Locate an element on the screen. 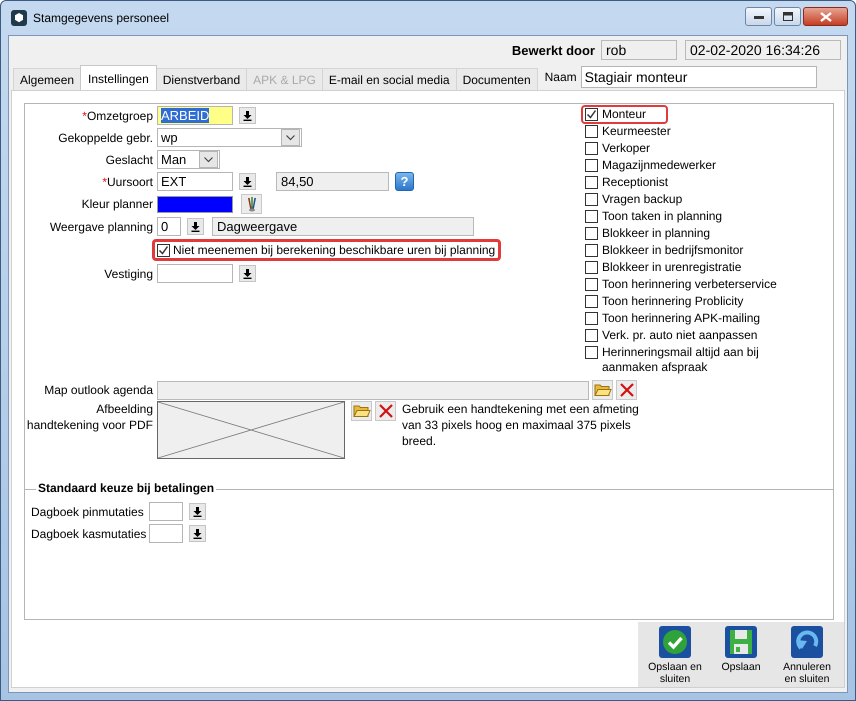 Image resolution: width=856 pixels, height=701 pixels. cancel-button: Annuleren en sluiten is located at coordinates (807, 655).